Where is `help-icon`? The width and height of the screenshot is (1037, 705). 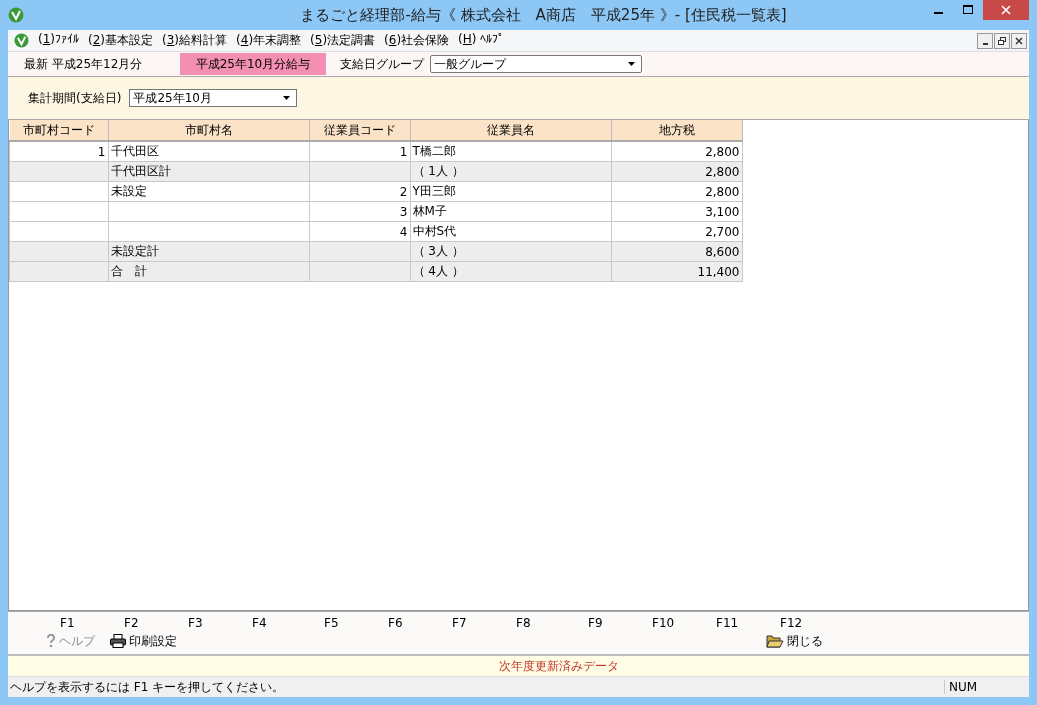 help-icon is located at coordinates (51, 641).